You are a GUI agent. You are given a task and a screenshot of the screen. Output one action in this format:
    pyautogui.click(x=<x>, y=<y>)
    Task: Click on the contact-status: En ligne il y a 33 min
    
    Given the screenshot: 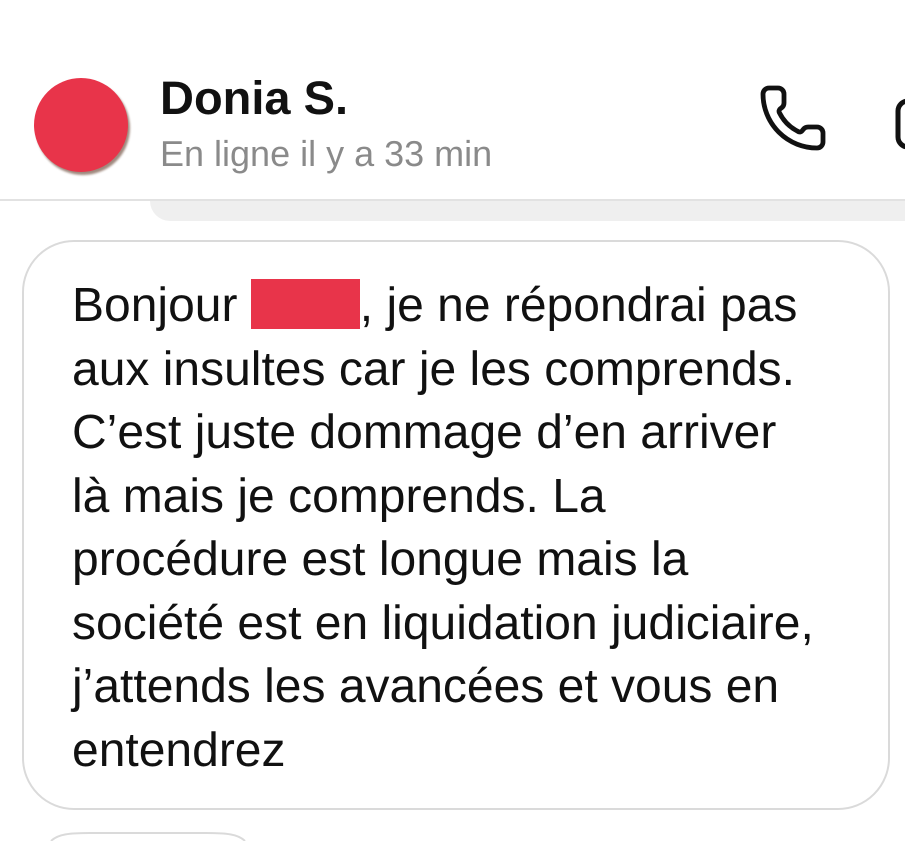 What is the action you would take?
    pyautogui.click(x=326, y=154)
    